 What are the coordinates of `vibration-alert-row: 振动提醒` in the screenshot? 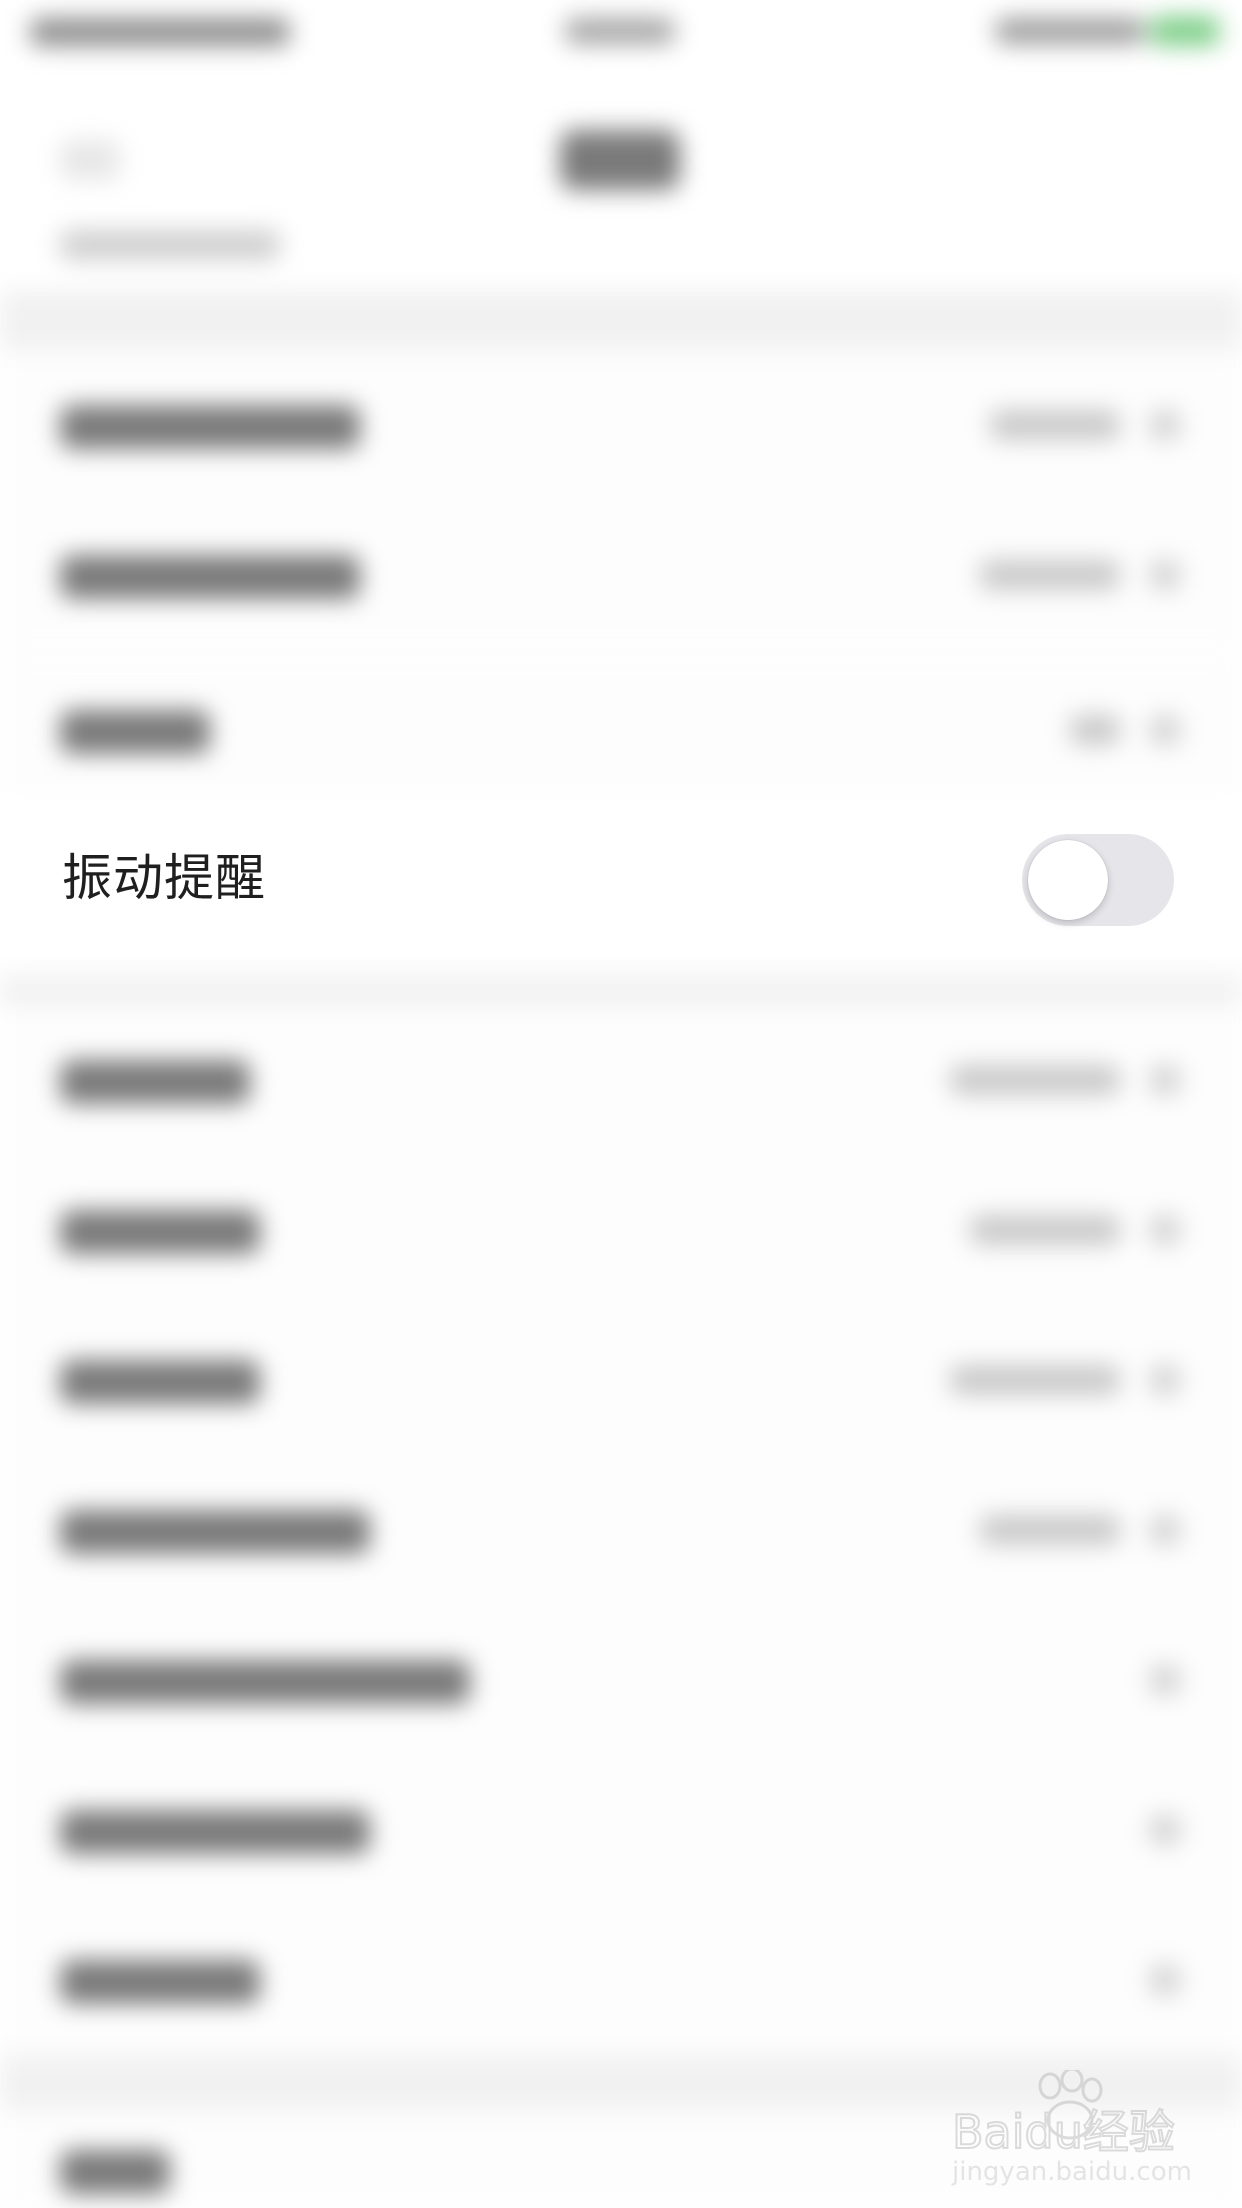 It's located at (621, 882).